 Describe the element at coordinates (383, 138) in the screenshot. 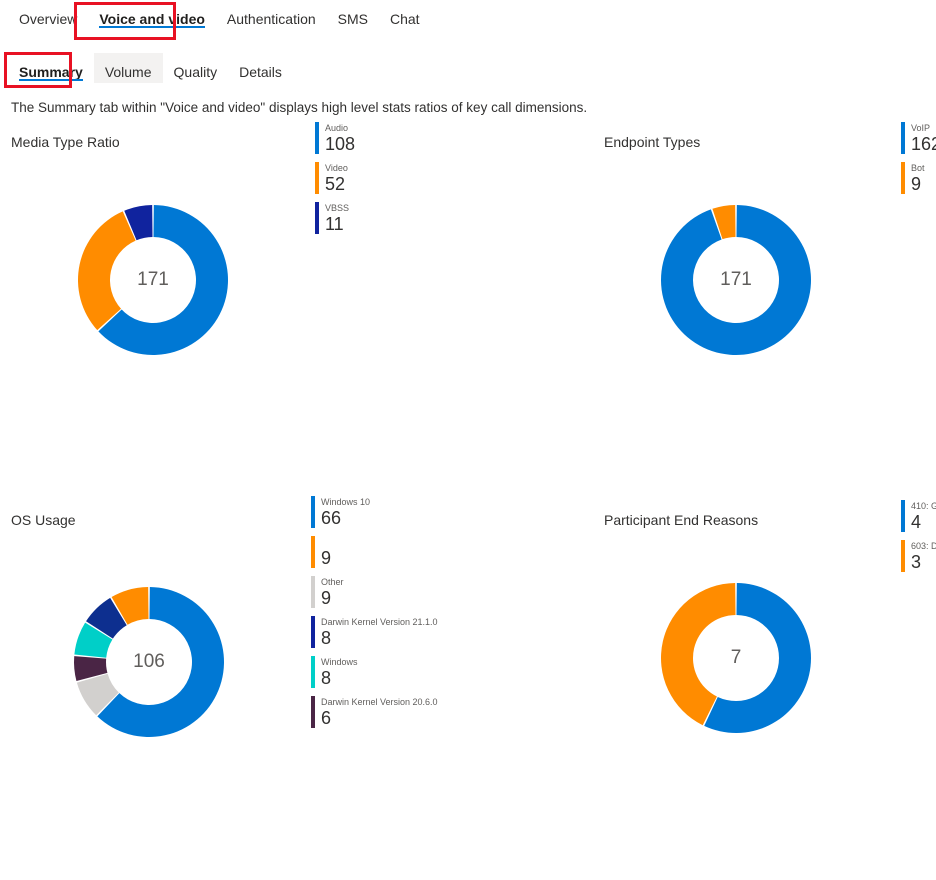

I see `legend-item: Audio 108` at that location.